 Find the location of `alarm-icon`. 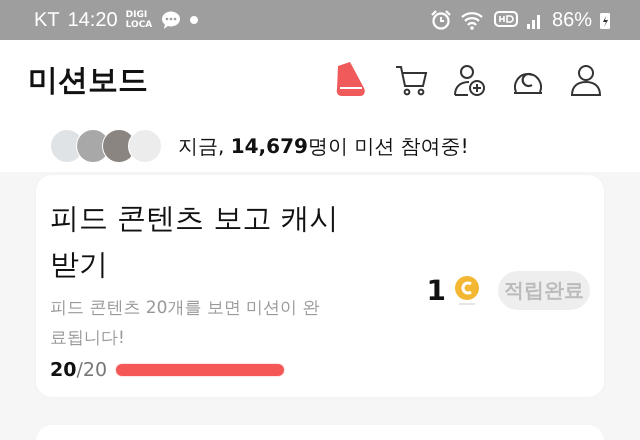

alarm-icon is located at coordinates (441, 20).